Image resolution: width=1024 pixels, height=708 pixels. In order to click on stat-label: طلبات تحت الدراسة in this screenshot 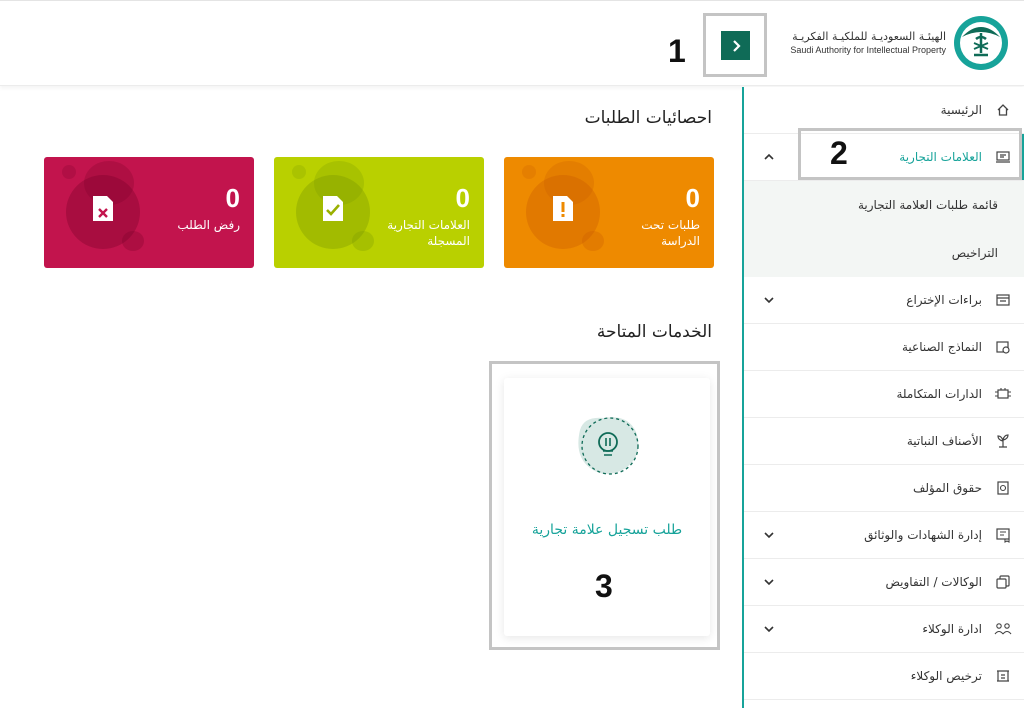, I will do `click(670, 233)`.